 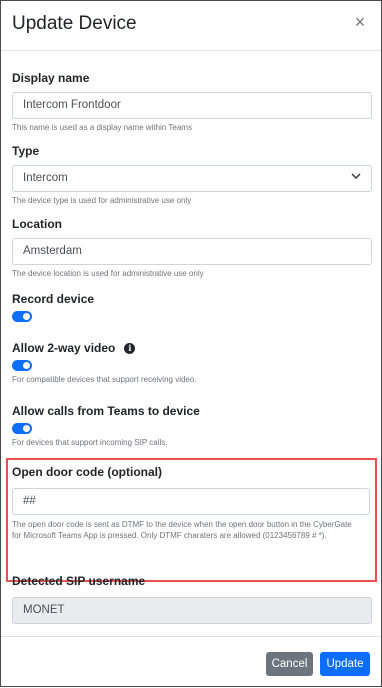 I want to click on type-select-value: Intercom, so click(x=192, y=178).